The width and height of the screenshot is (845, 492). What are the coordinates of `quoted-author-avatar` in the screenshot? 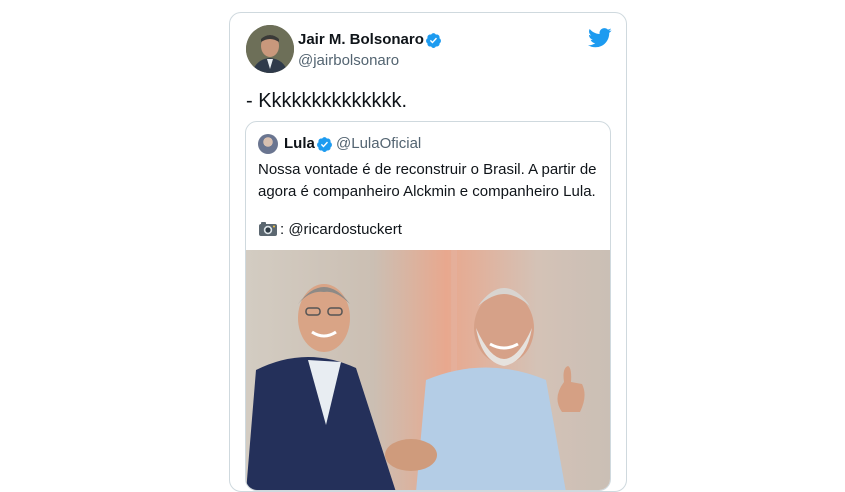 It's located at (268, 144).